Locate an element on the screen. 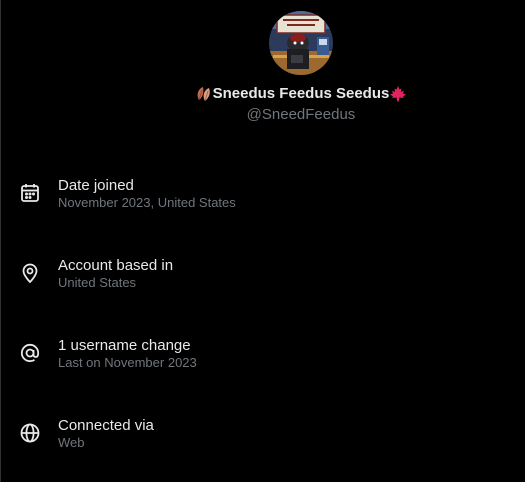  about-date-joined: Date joined November 2023, United States is located at coordinates (262, 192).